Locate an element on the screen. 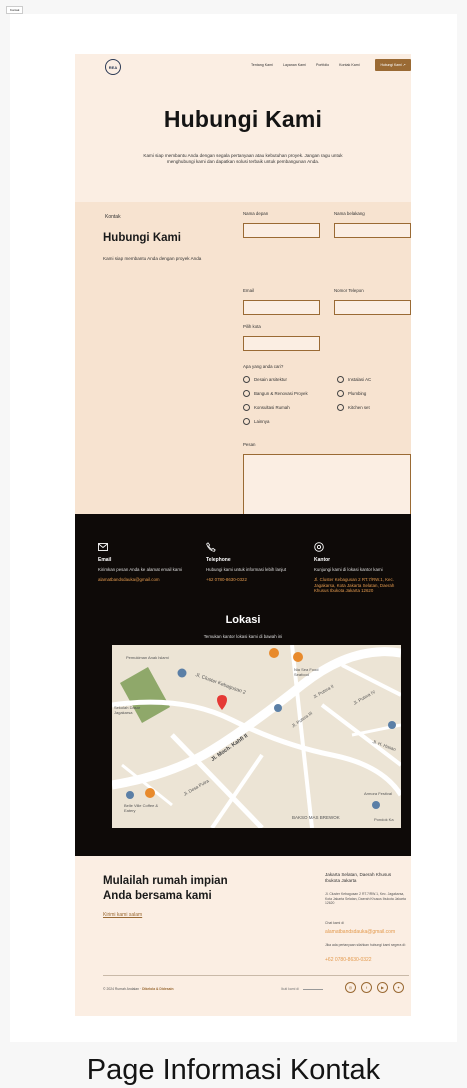  office-title: Kantor is located at coordinates (322, 560).